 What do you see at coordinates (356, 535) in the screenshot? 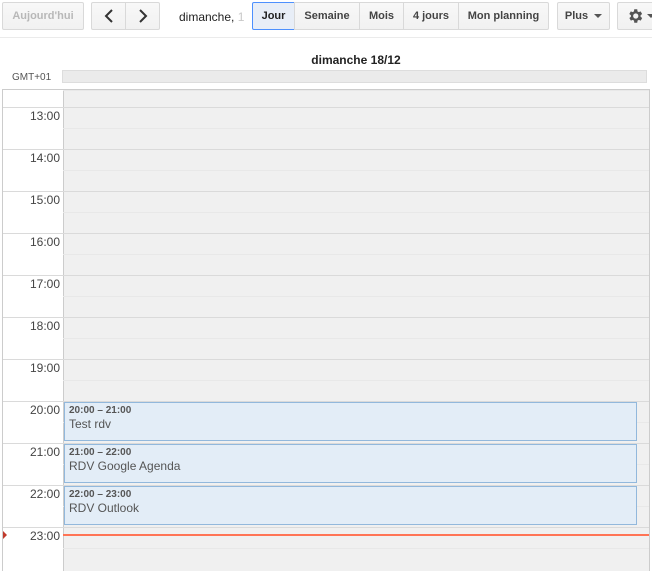
I see `current-time-line` at bounding box center [356, 535].